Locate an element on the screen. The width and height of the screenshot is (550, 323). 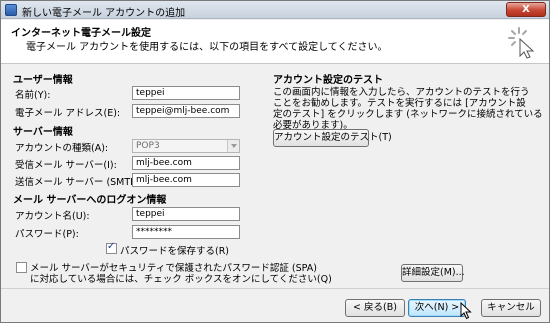
password-label: パスワード(P): is located at coordinates (47, 234).